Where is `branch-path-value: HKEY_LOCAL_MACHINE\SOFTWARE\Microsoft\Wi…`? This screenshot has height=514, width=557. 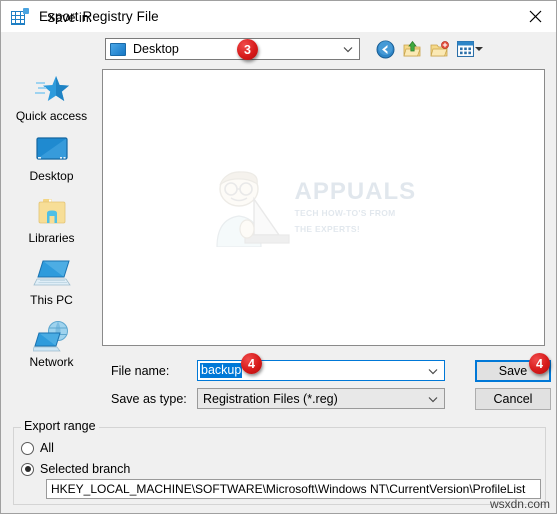 branch-path-value: HKEY_LOCAL_MACHINE\SOFTWARE\Microsoft\Wi… is located at coordinates (288, 489).